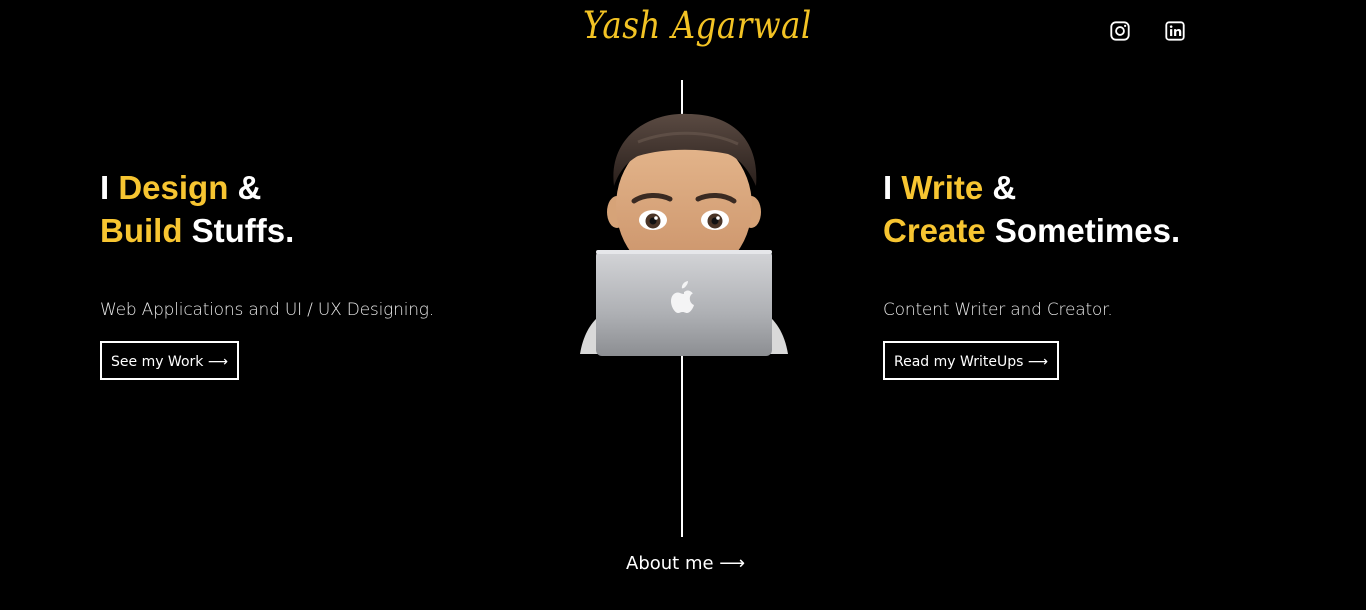 This screenshot has width=1366, height=610. What do you see at coordinates (1031, 209) in the screenshot?
I see `write-headline: I Write & Create Sometimes.` at bounding box center [1031, 209].